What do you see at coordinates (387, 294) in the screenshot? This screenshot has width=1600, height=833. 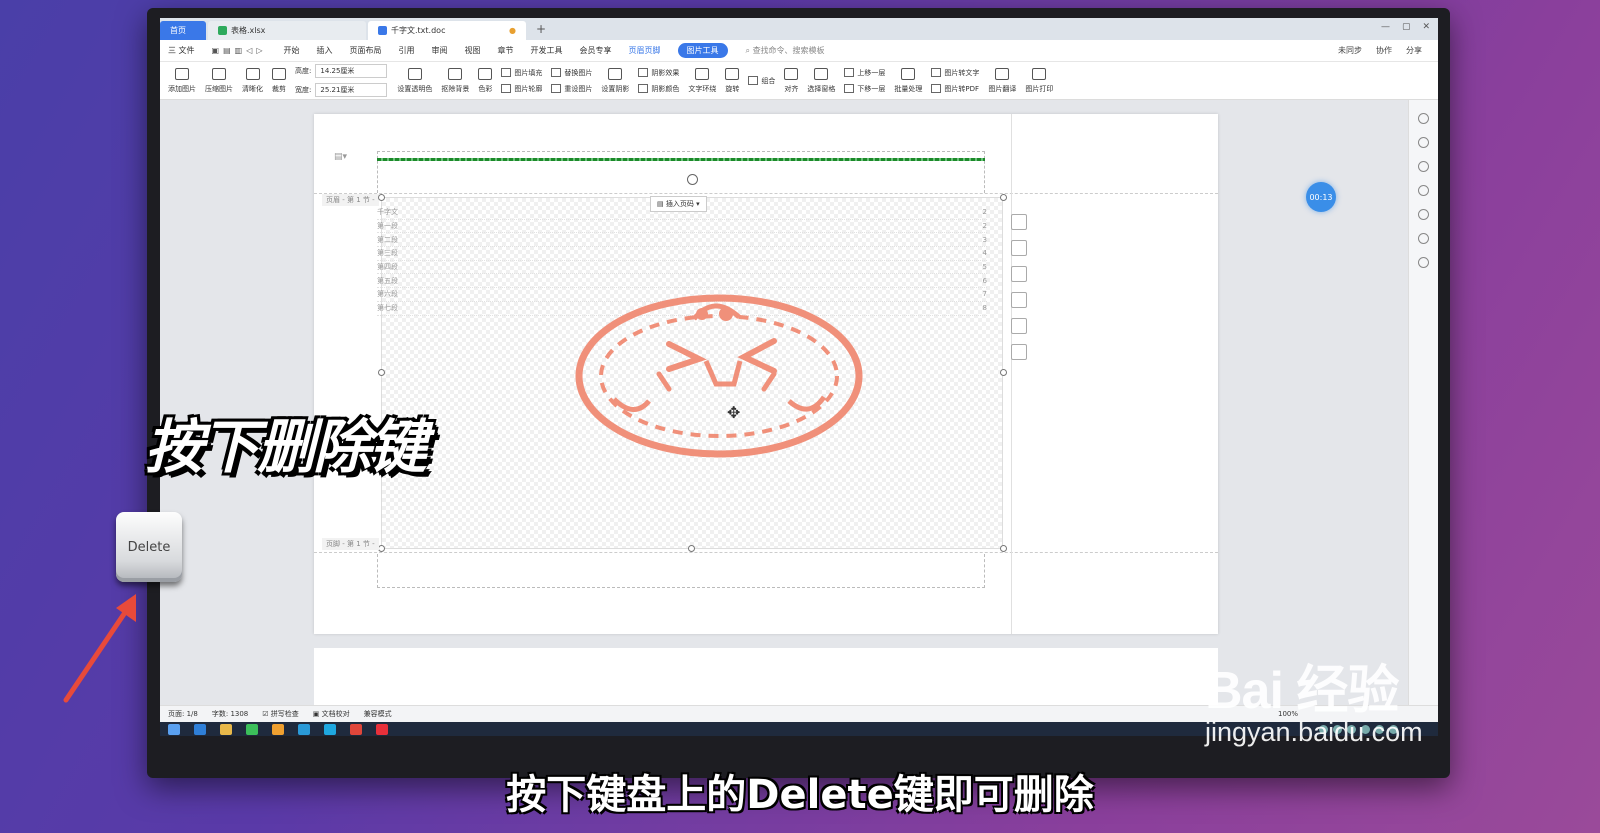 I see `toc-title: 第六段` at bounding box center [387, 294].